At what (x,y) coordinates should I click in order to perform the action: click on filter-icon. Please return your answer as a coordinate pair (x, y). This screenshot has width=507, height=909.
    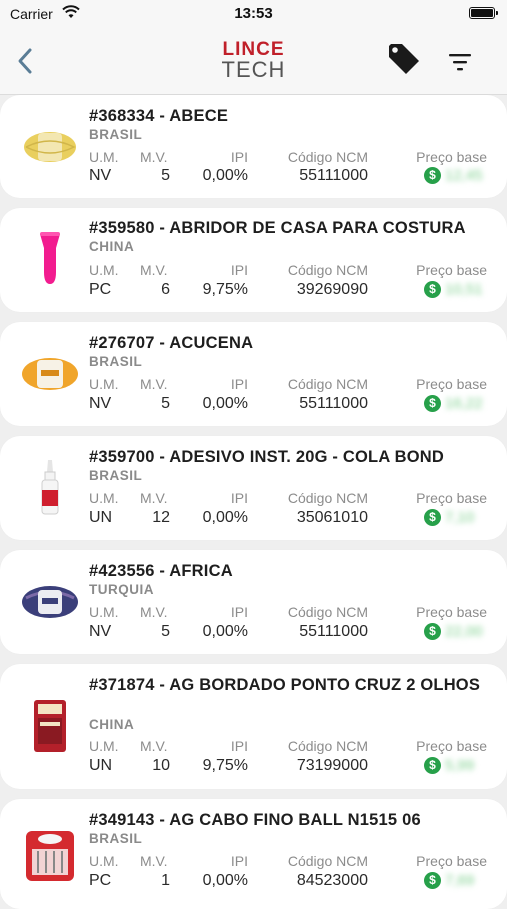
    Looking at the image, I should click on (460, 62).